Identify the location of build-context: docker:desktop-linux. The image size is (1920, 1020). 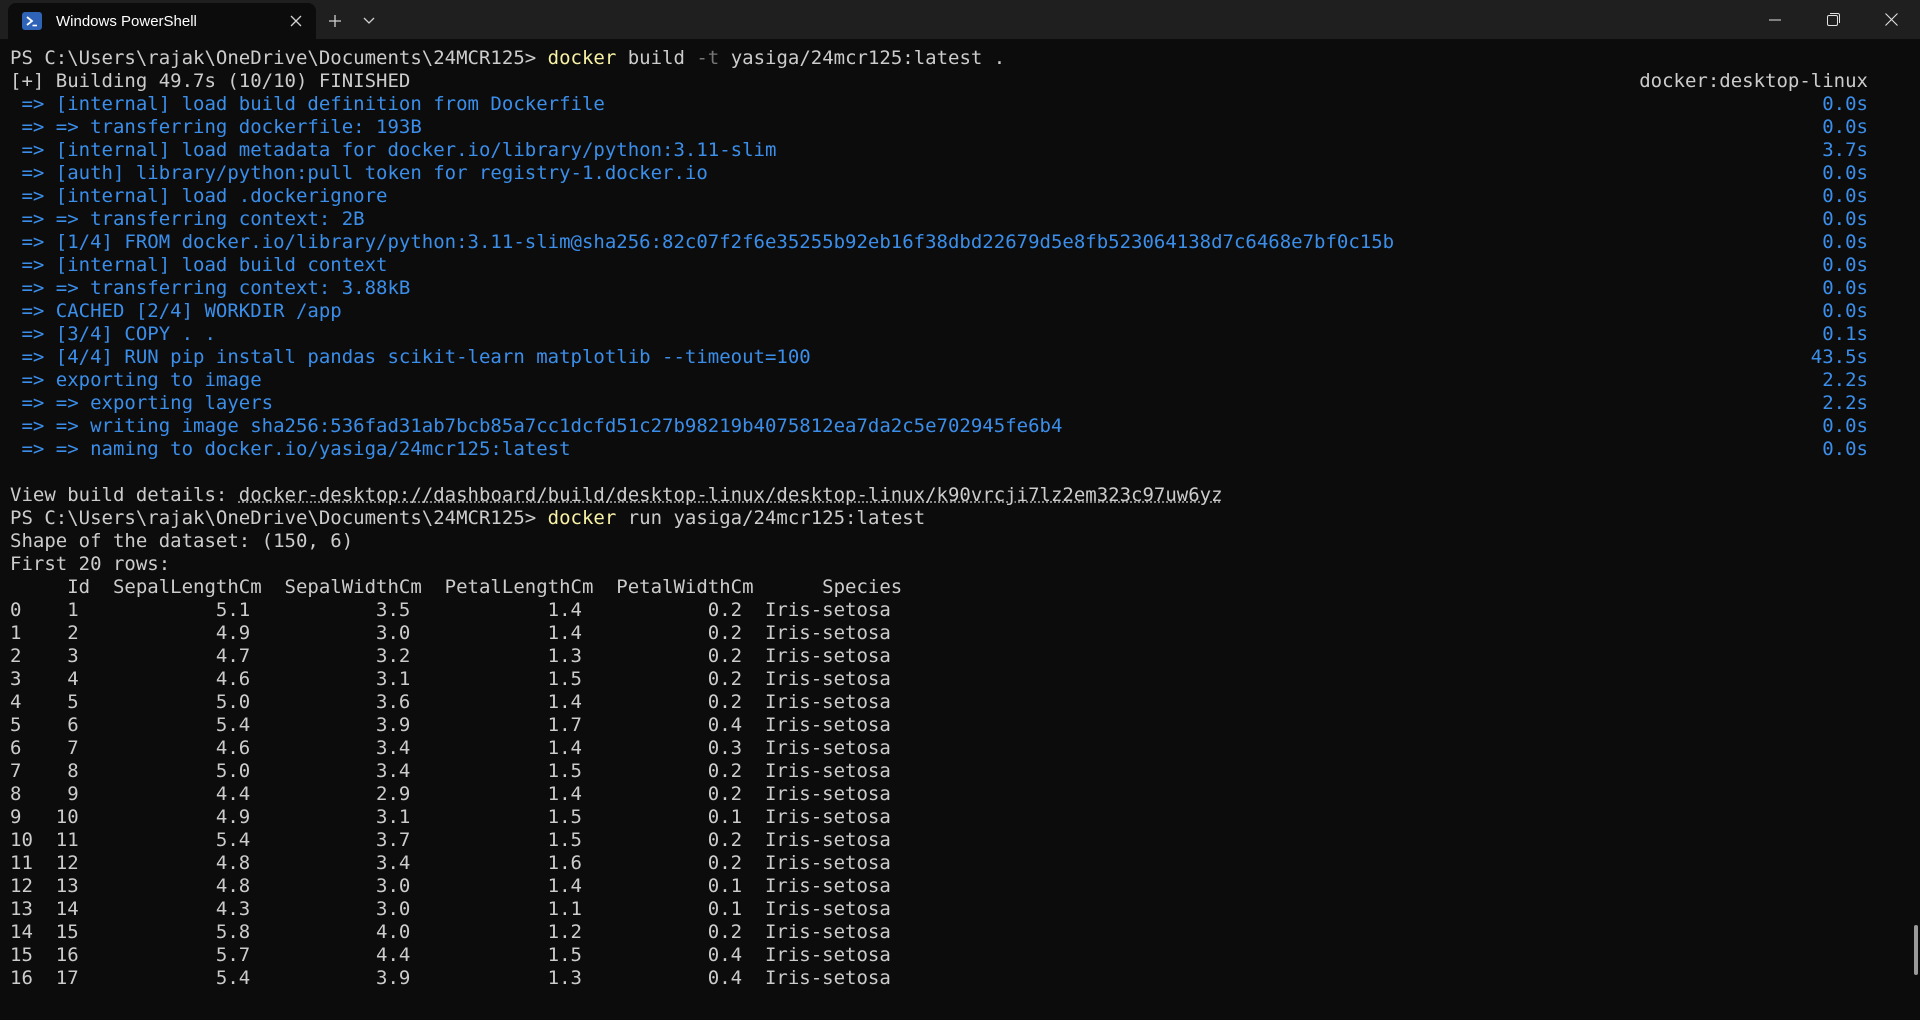
(1753, 81).